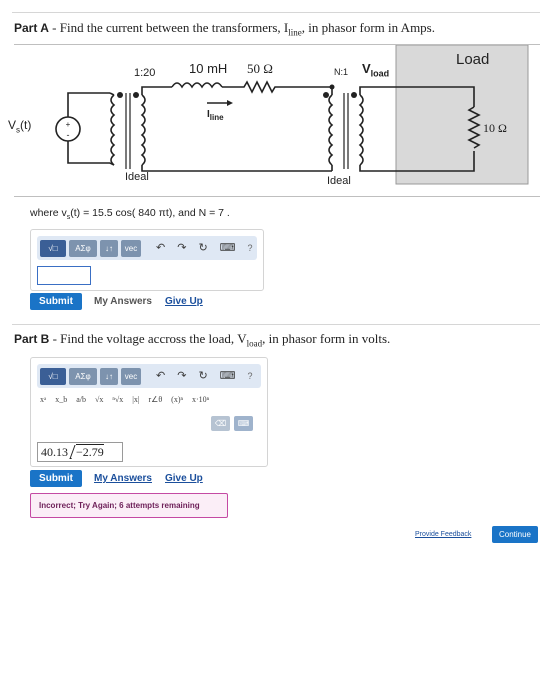 The height and width of the screenshot is (700, 540). I want to click on top-divider, so click(276, 12).